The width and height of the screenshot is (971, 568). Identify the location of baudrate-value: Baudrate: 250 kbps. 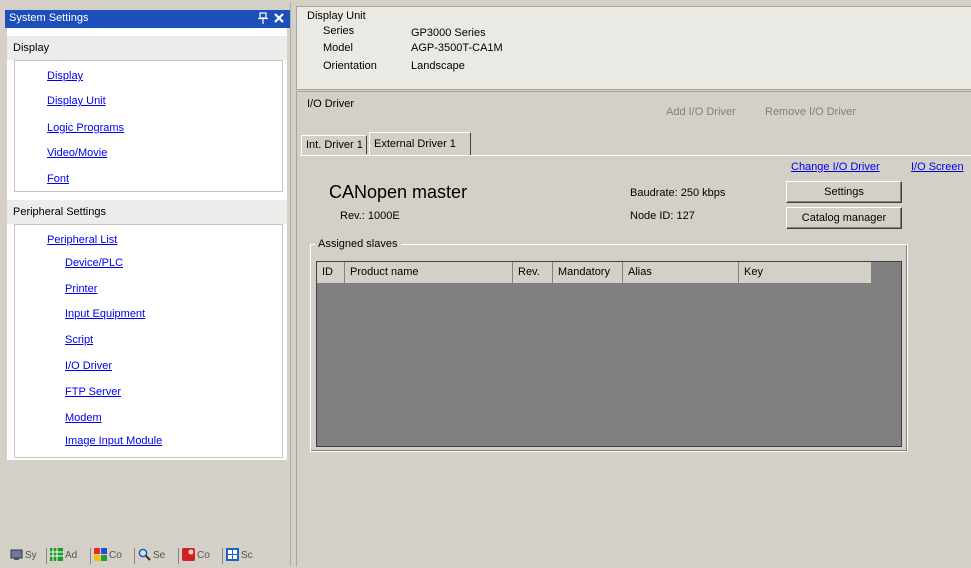
(678, 193).